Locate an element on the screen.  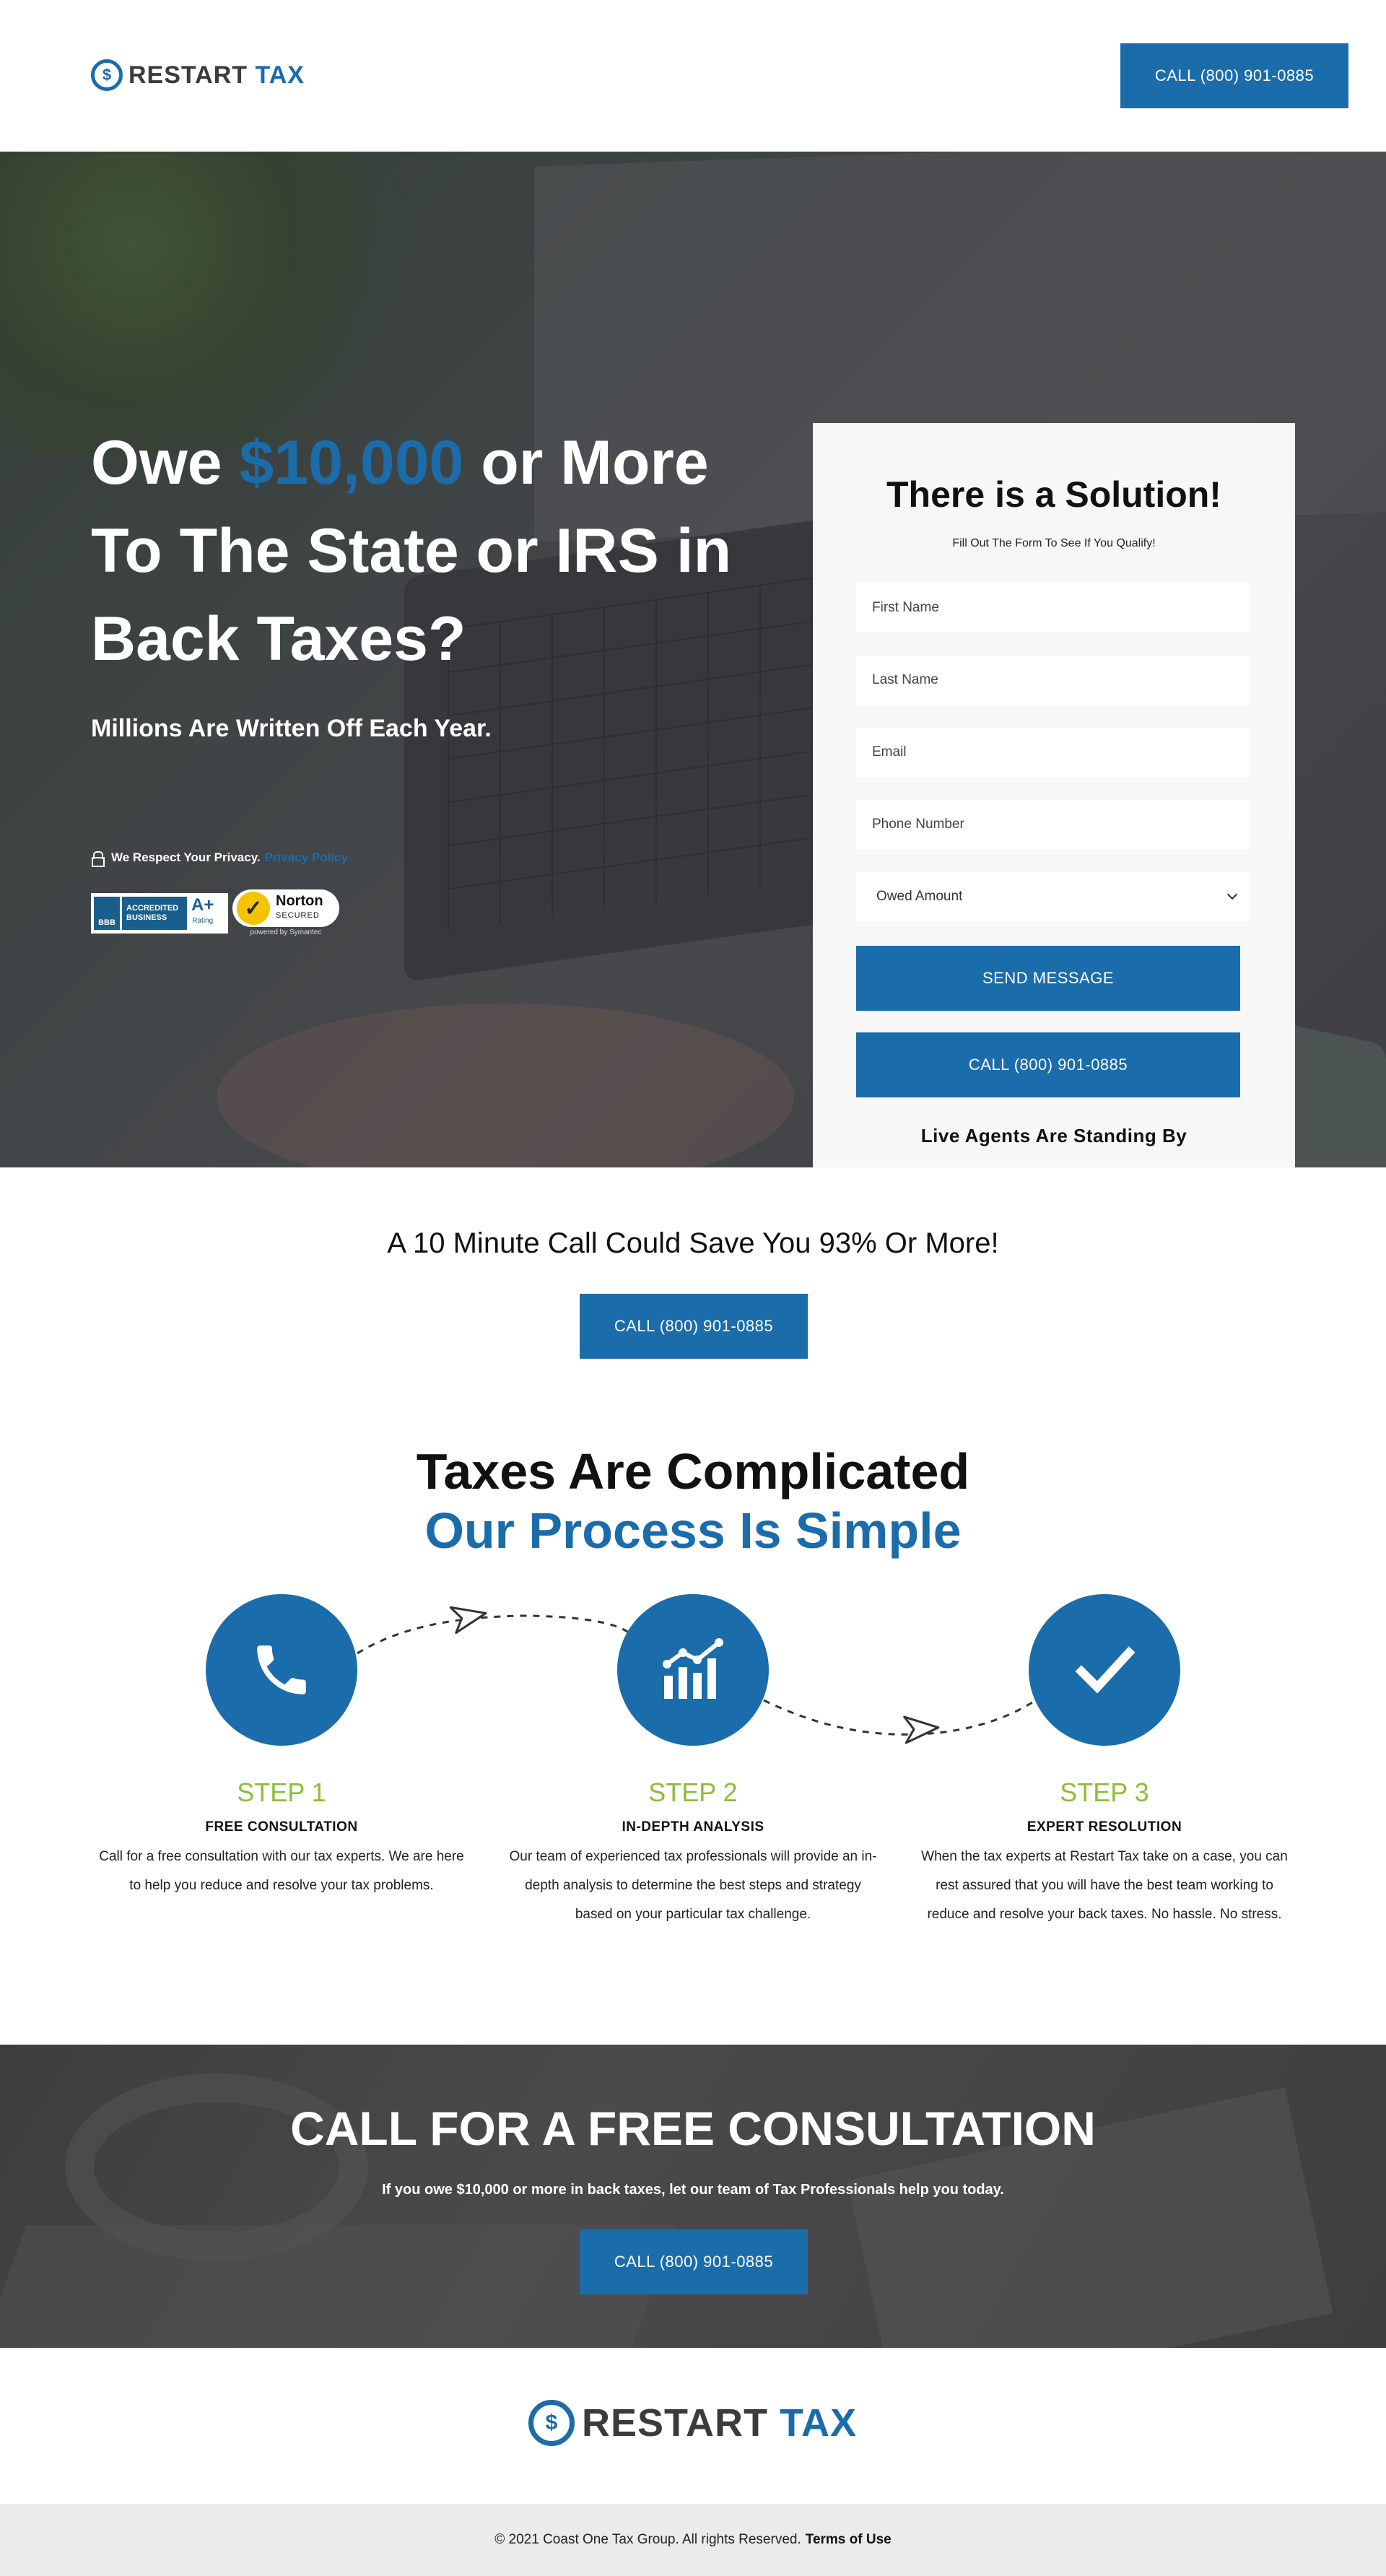
bbb-rating-grade: A+ is located at coordinates (202, 905).